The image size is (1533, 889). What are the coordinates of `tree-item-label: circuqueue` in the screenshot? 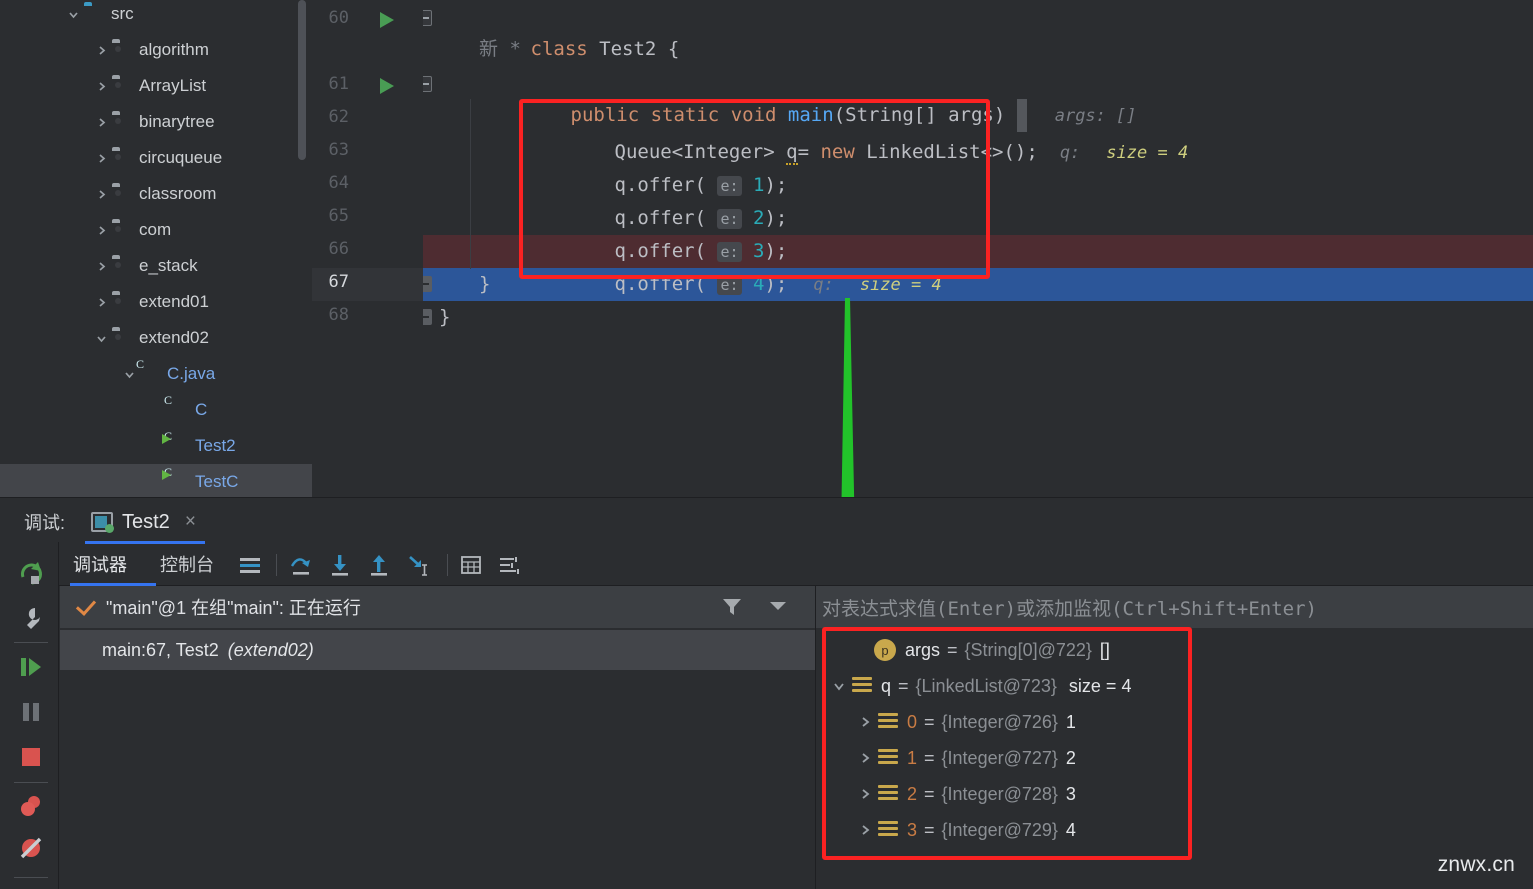 It's located at (181, 157).